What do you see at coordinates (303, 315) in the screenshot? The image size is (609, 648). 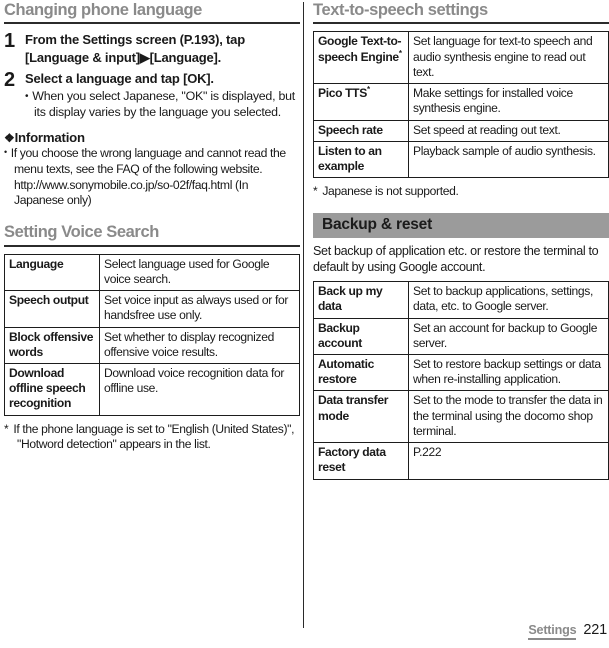 I see `column-divider` at bounding box center [303, 315].